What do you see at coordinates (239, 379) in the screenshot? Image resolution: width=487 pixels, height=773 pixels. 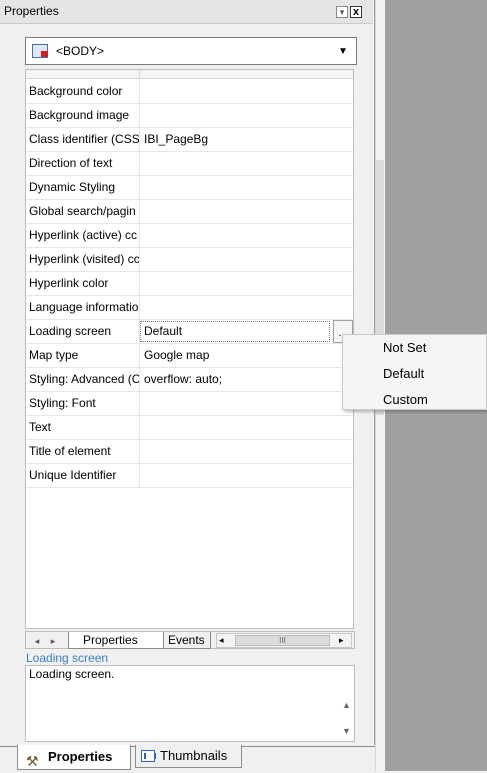 I see `property-value: overflow: auto;` at bounding box center [239, 379].